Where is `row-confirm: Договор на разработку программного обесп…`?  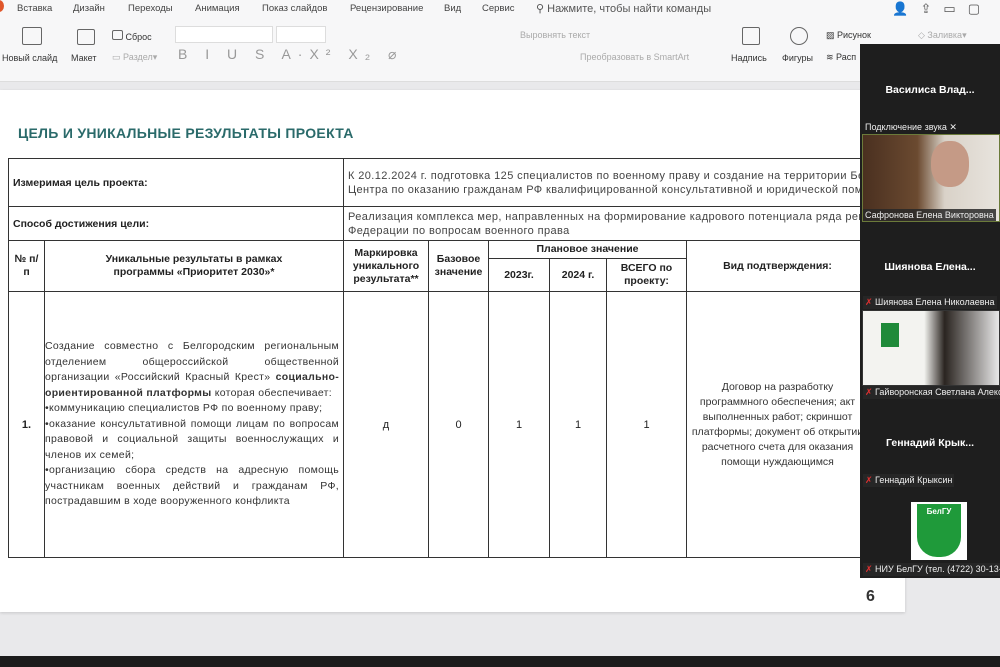 row-confirm: Договор на разработку программного обесп… is located at coordinates (777, 424).